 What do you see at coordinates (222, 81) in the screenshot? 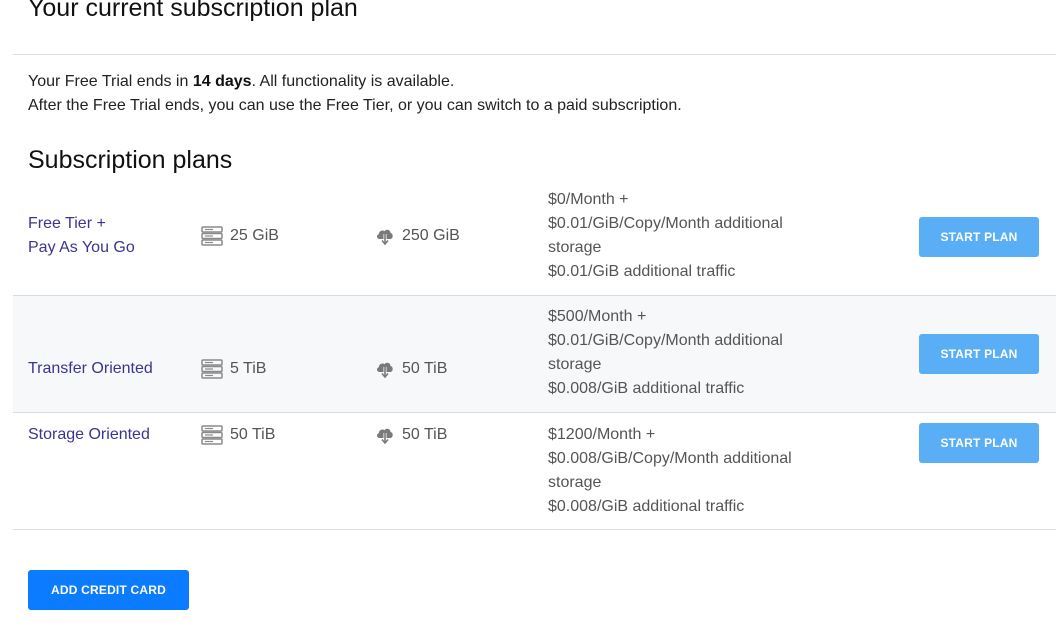
I see `trial-days: 14 days` at bounding box center [222, 81].